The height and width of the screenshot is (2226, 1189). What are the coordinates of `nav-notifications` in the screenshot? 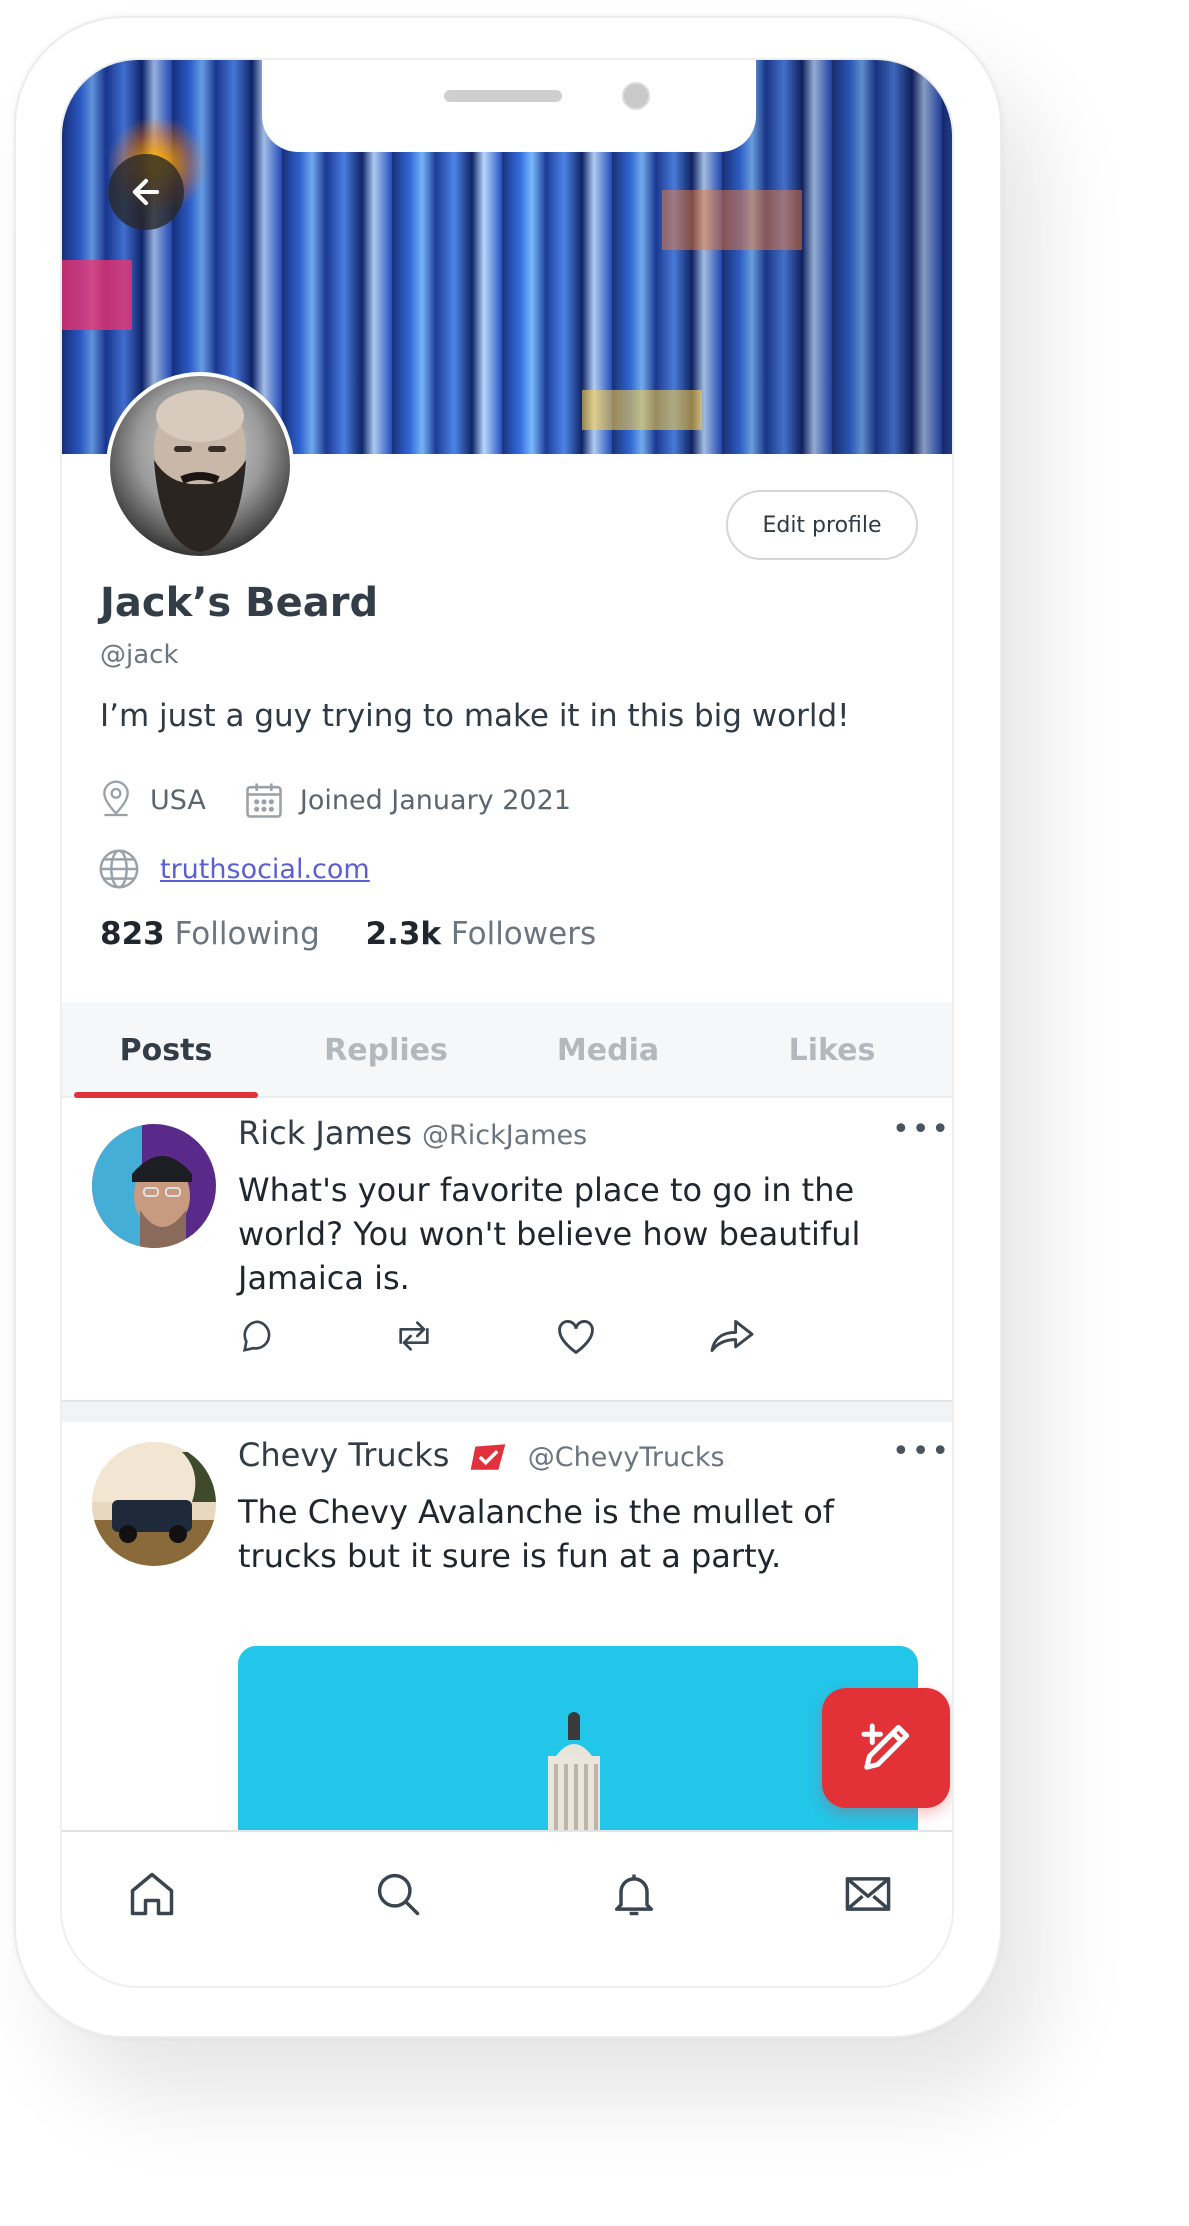 It's located at (634, 1894).